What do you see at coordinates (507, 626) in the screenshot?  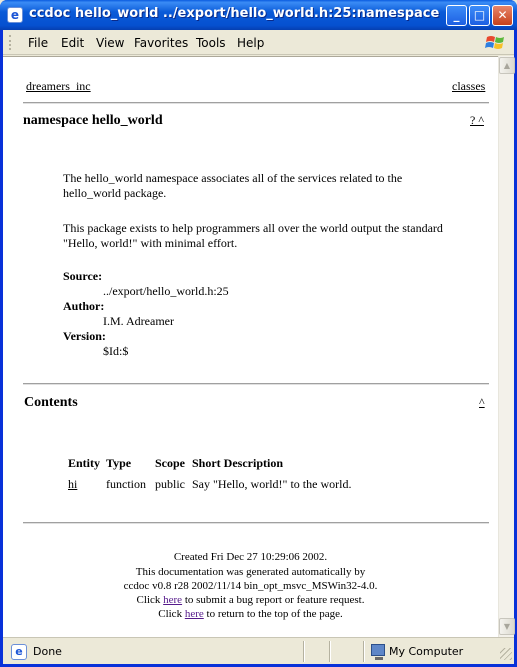 I see `scroll-down-button: ▼` at bounding box center [507, 626].